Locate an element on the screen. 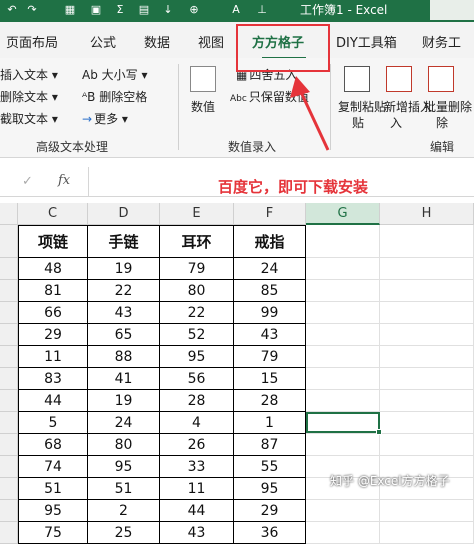  quick-icon-4: ▤ is located at coordinates (144, 10).